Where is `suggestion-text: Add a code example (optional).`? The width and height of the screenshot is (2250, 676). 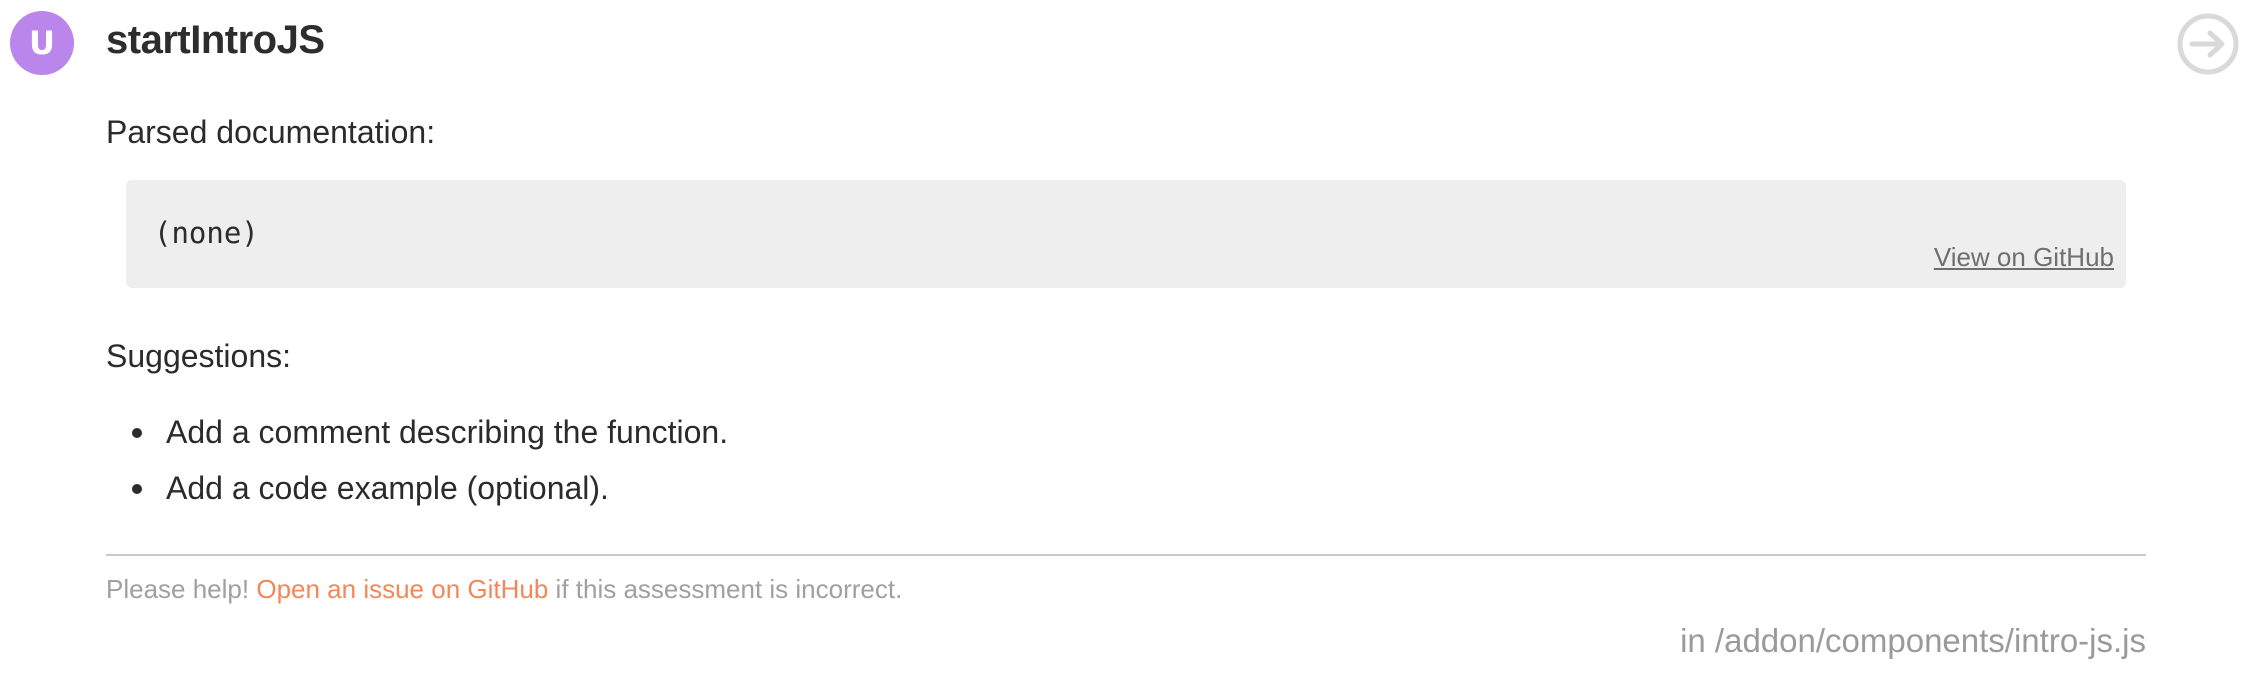
suggestion-text: Add a code example (optional). is located at coordinates (387, 488).